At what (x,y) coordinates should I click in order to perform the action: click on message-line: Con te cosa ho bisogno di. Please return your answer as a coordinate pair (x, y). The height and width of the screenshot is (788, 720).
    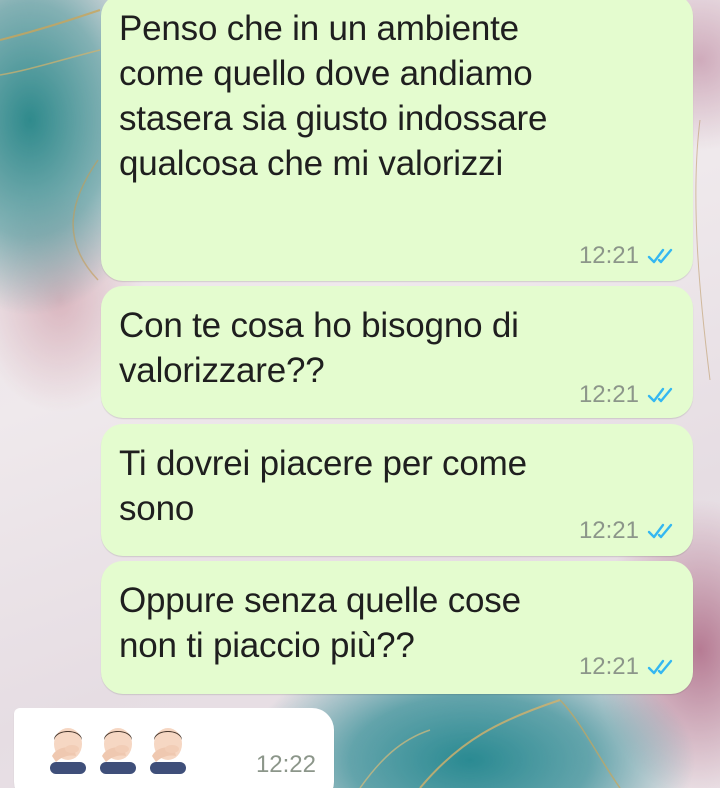
    Looking at the image, I should click on (319, 325).